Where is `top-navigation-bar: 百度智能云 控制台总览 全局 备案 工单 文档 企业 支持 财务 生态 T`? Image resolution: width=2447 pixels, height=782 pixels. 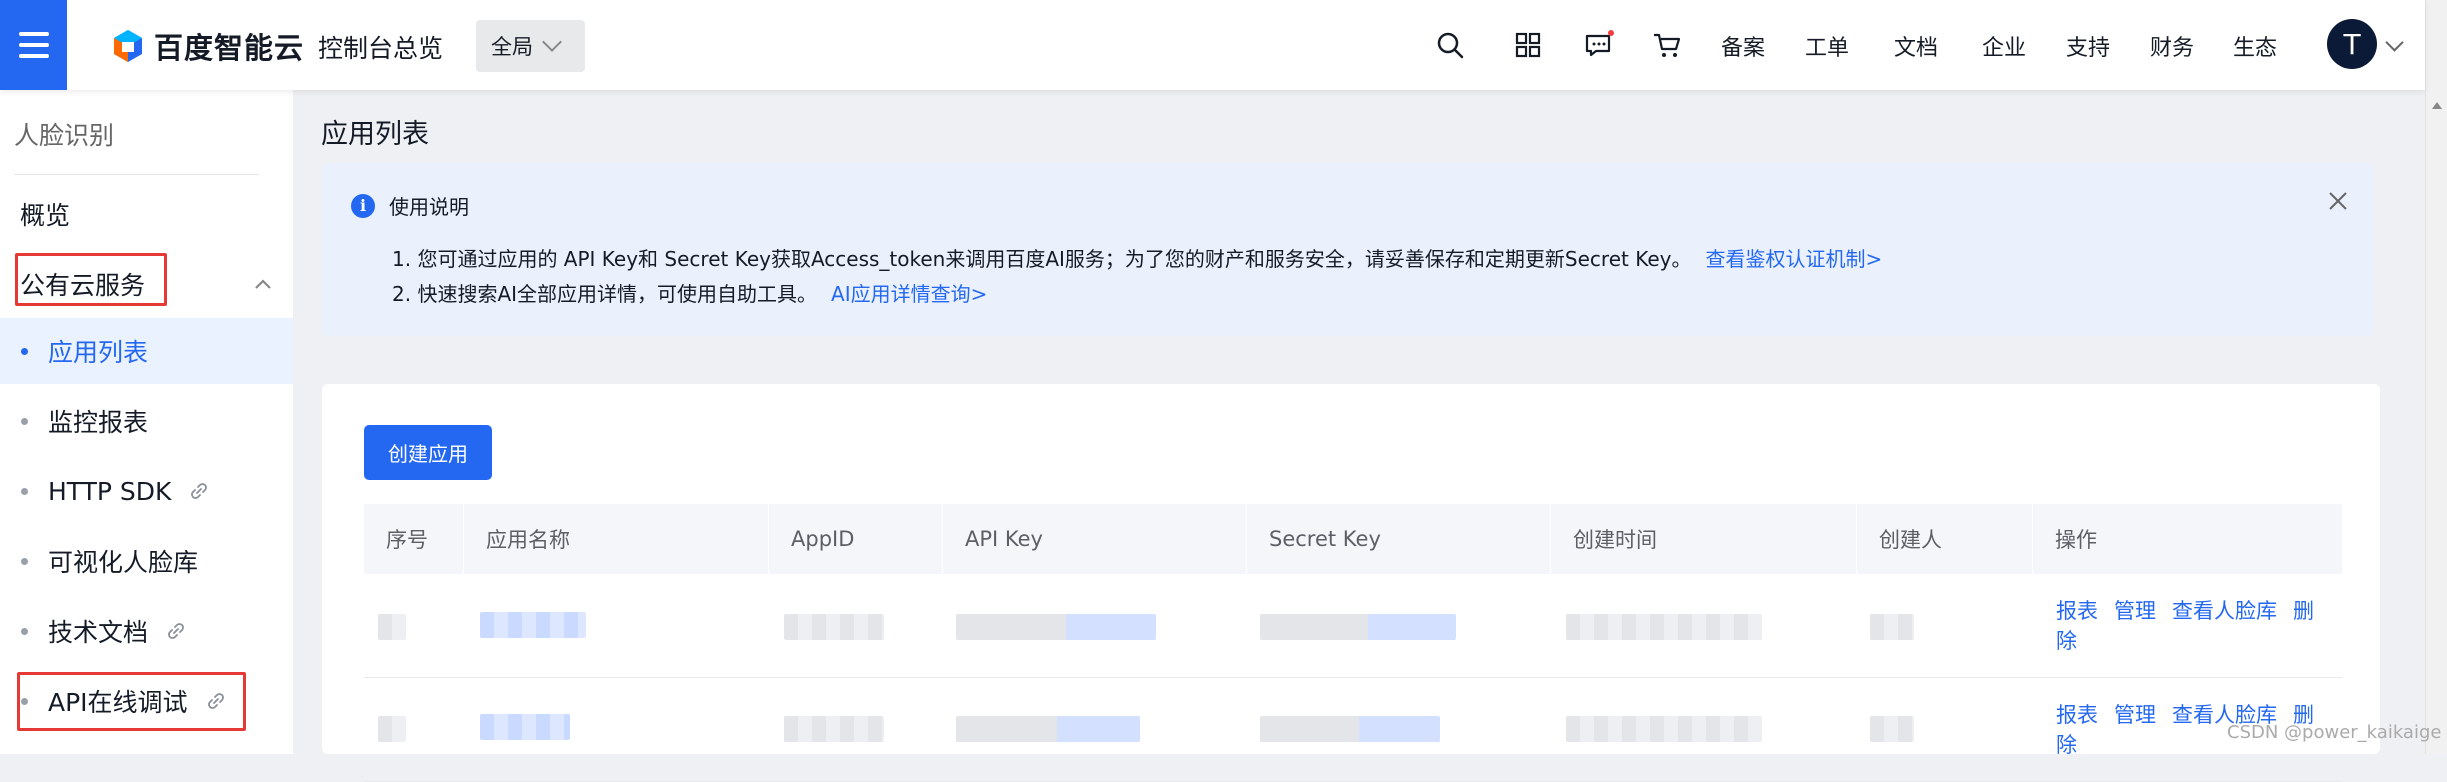 top-navigation-bar: 百度智能云 控制台总览 全局 备案 工单 文档 企业 支持 财务 生态 T is located at coordinates (1212, 45).